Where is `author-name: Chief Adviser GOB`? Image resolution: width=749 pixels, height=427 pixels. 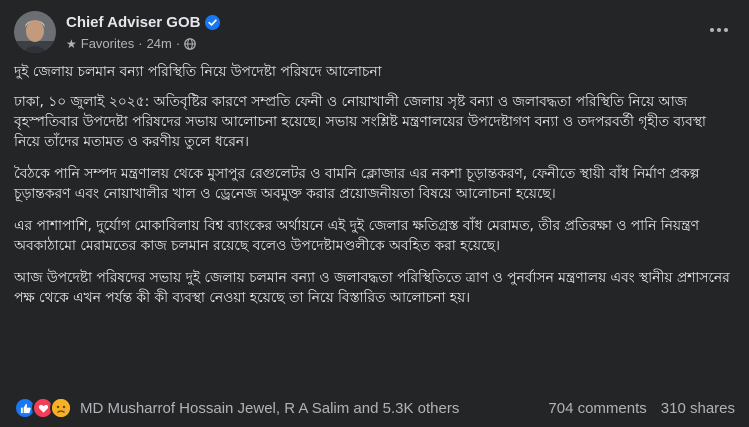 author-name: Chief Adviser GOB is located at coordinates (133, 22).